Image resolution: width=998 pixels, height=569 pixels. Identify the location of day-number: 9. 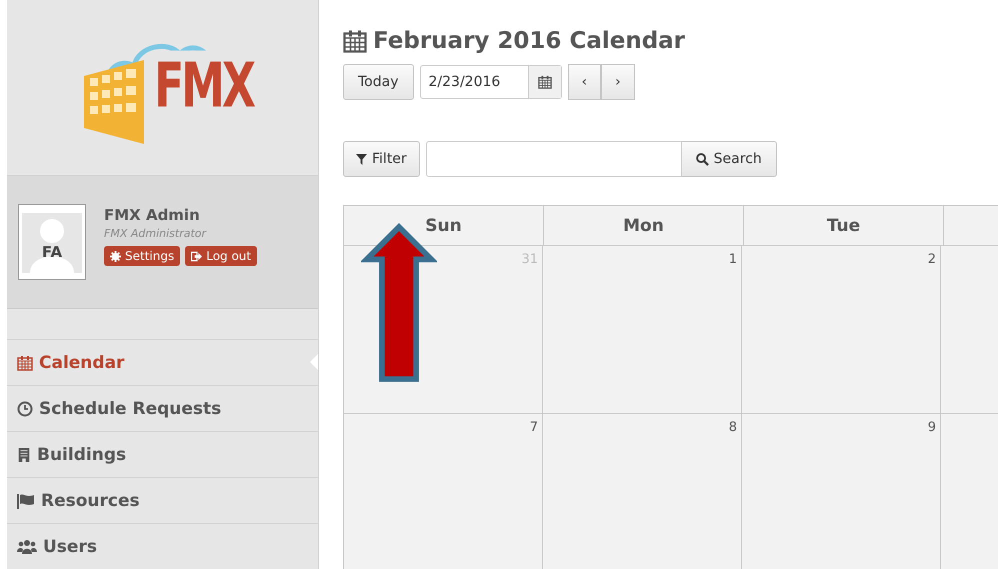
(932, 427).